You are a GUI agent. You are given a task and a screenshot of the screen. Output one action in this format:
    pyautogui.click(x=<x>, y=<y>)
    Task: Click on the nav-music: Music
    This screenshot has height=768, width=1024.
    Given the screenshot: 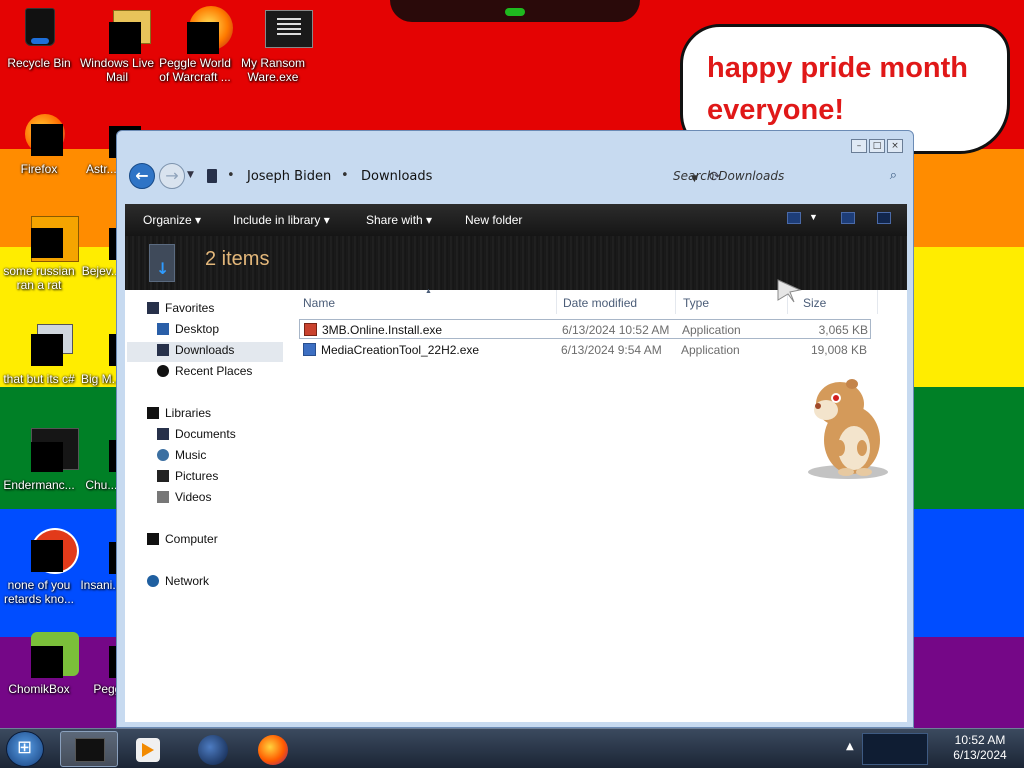 What is the action you would take?
    pyautogui.click(x=190, y=455)
    